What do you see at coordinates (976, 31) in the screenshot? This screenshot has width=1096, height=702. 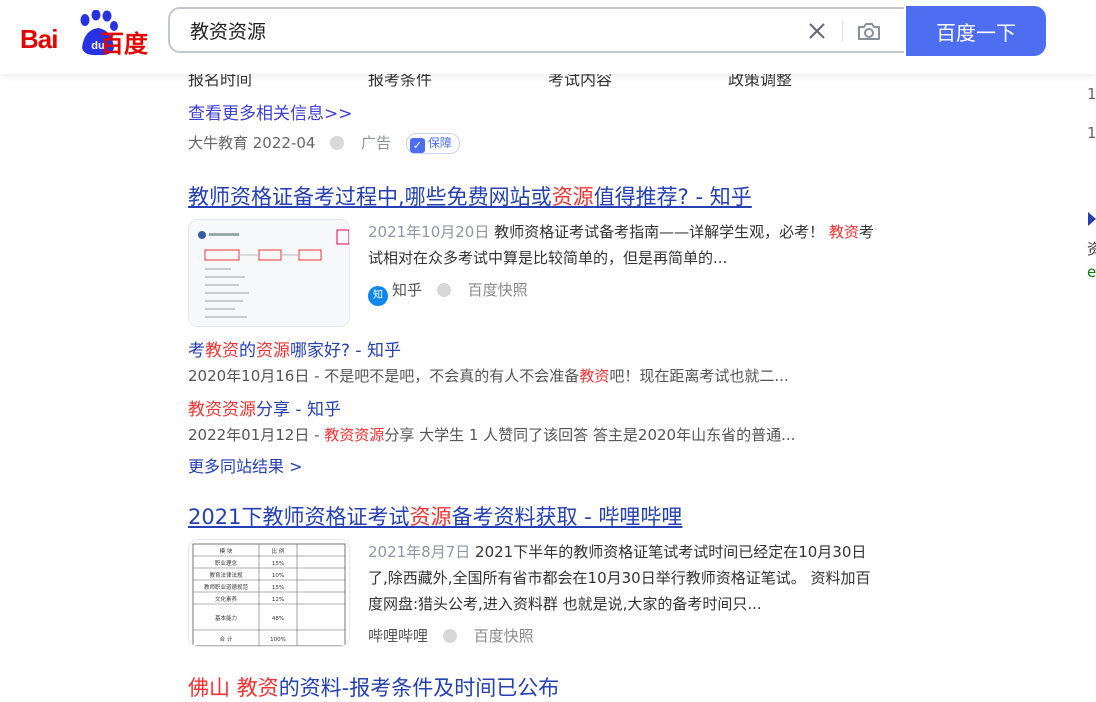 I see `search-button: 百度一下` at bounding box center [976, 31].